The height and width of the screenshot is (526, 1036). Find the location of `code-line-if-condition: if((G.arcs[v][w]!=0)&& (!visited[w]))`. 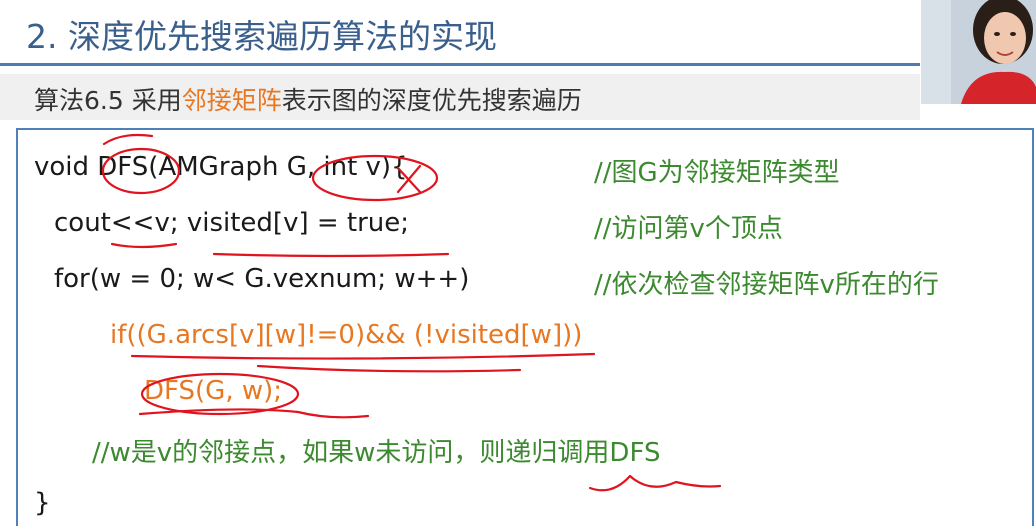

code-line-if-condition: if((G.arcs[v][w]!=0)&& (!visited[w])) is located at coordinates (346, 335).